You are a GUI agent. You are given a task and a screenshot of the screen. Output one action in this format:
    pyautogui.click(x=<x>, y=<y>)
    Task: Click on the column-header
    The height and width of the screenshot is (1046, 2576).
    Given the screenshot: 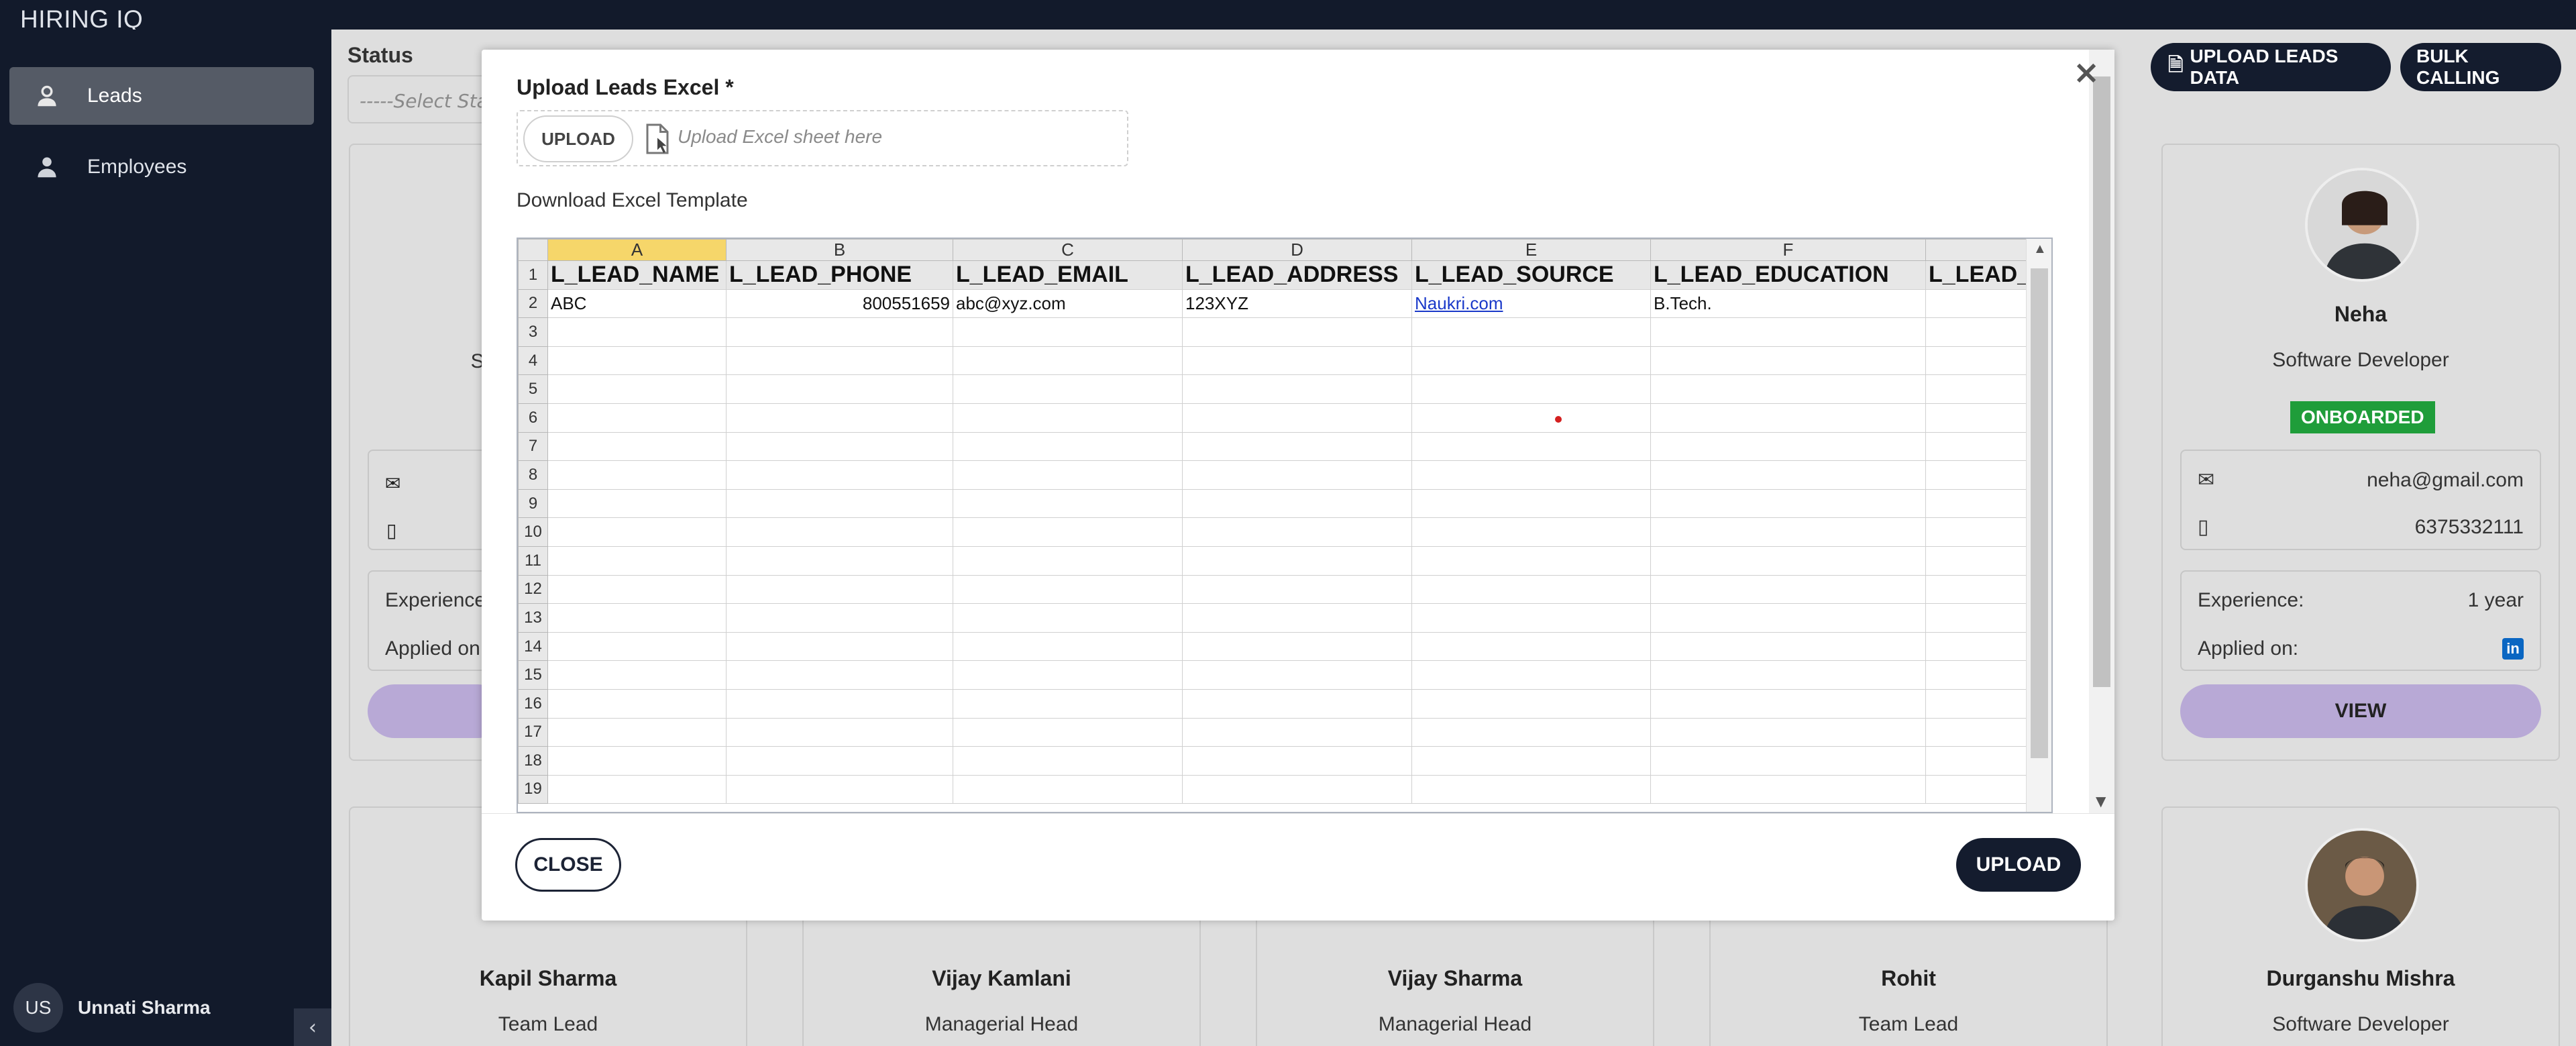 What is the action you would take?
    pyautogui.click(x=1979, y=250)
    